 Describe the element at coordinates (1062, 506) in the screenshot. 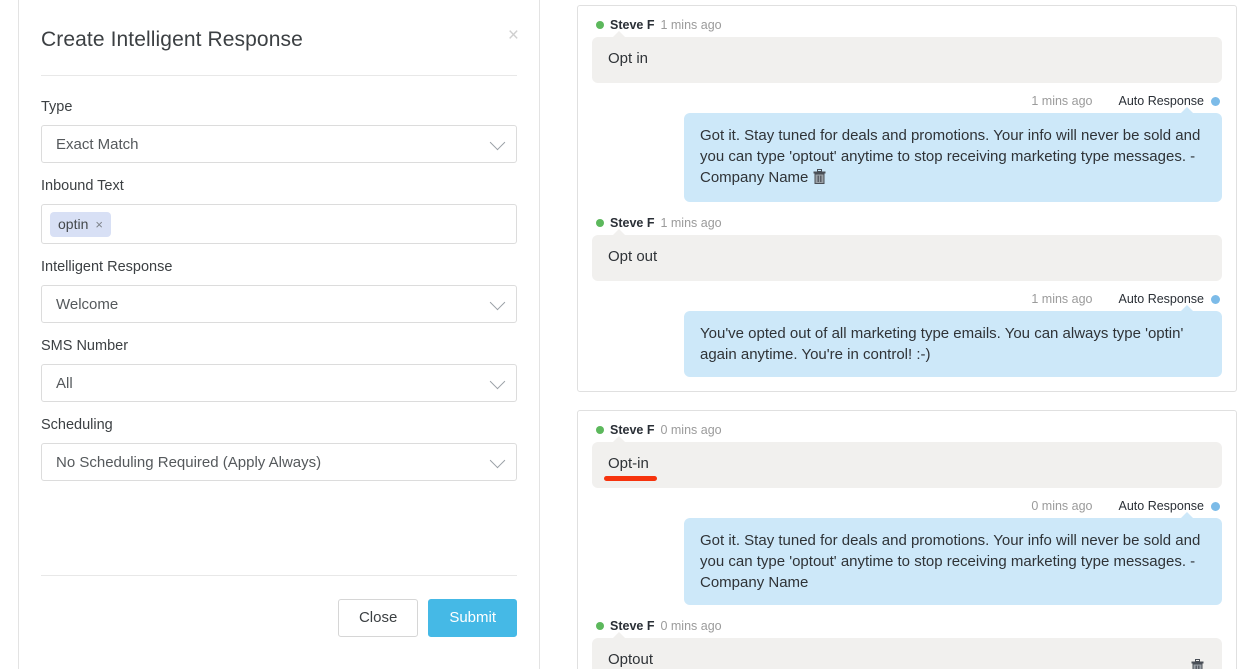

I see `response-timestamp: 0 mins ago` at that location.